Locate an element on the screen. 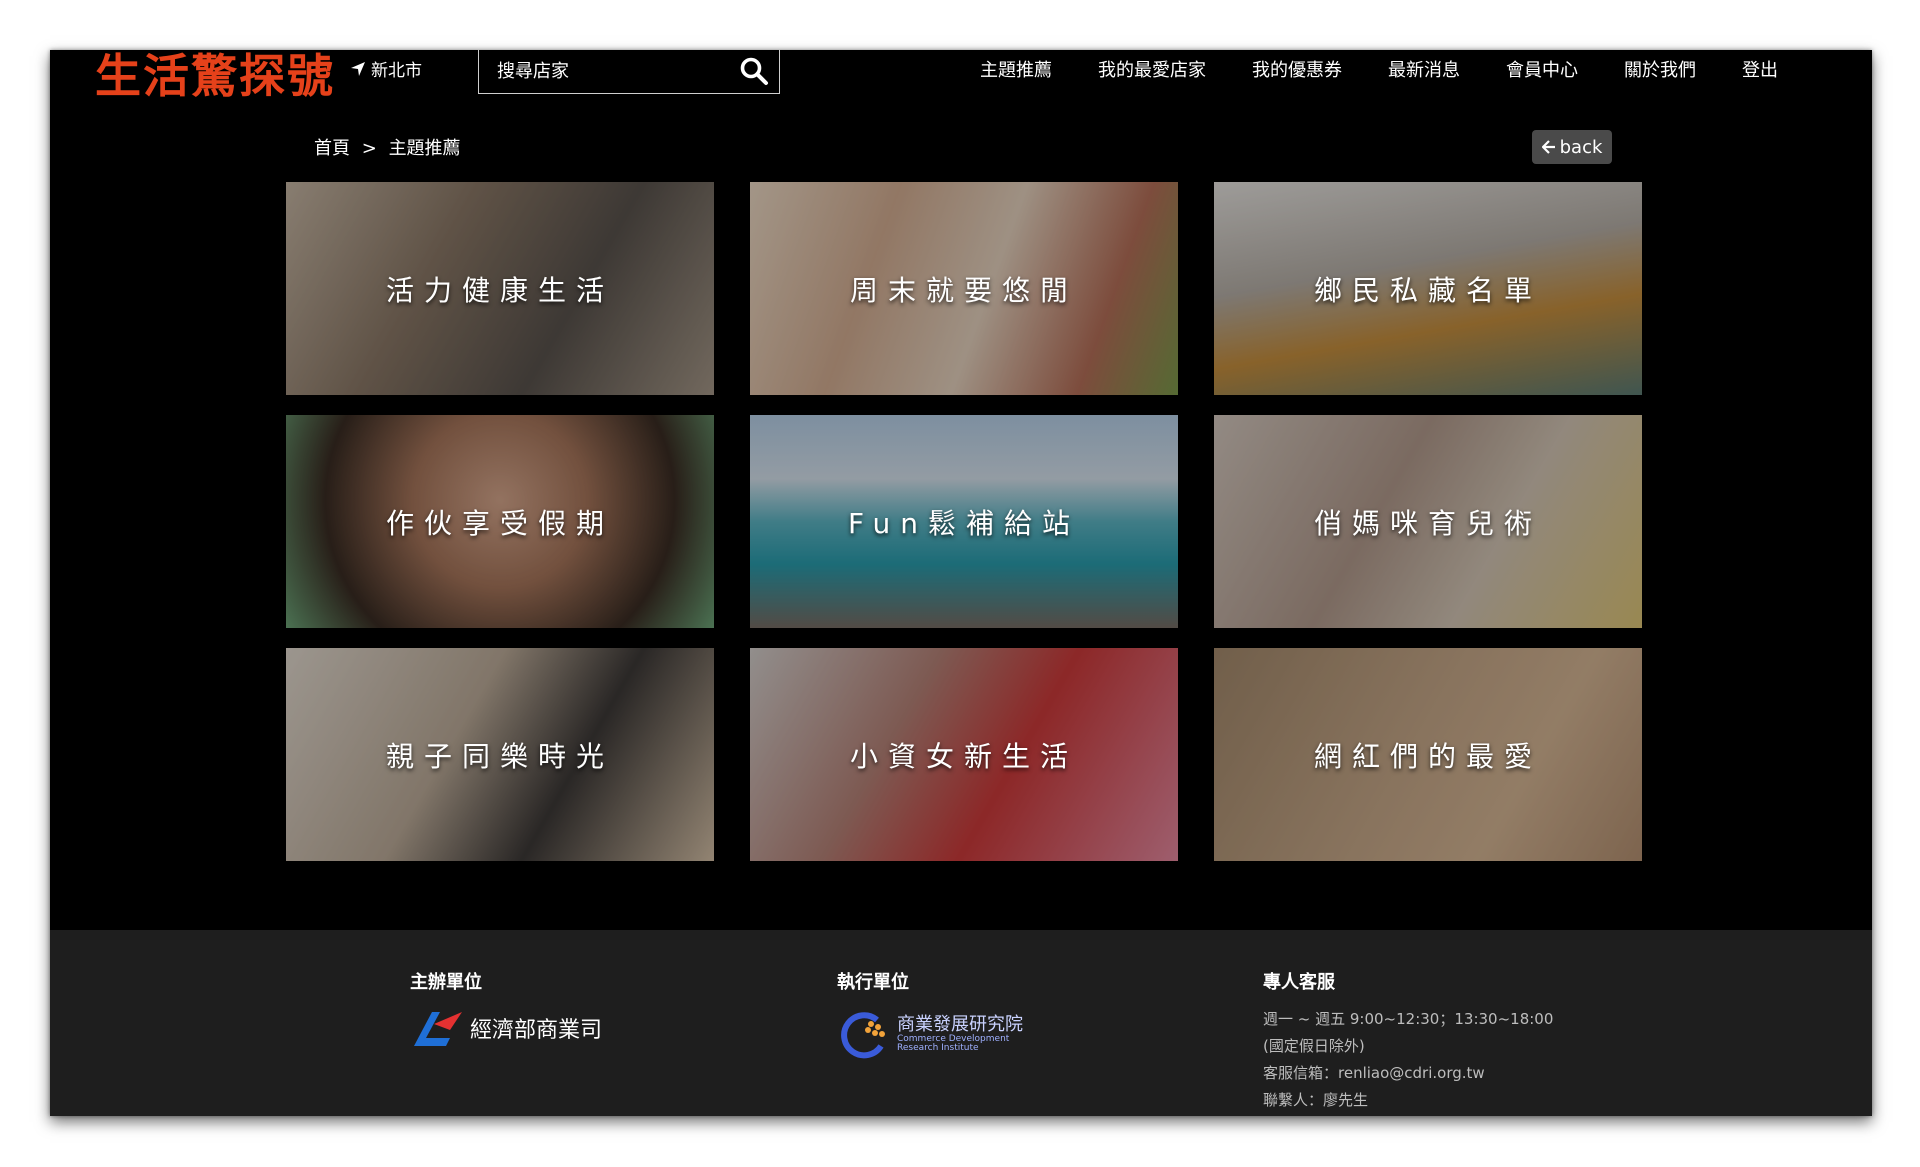 Image resolution: width=1920 pixels, height=1167 pixels. moea-logo-icon is located at coordinates (438, 1029).